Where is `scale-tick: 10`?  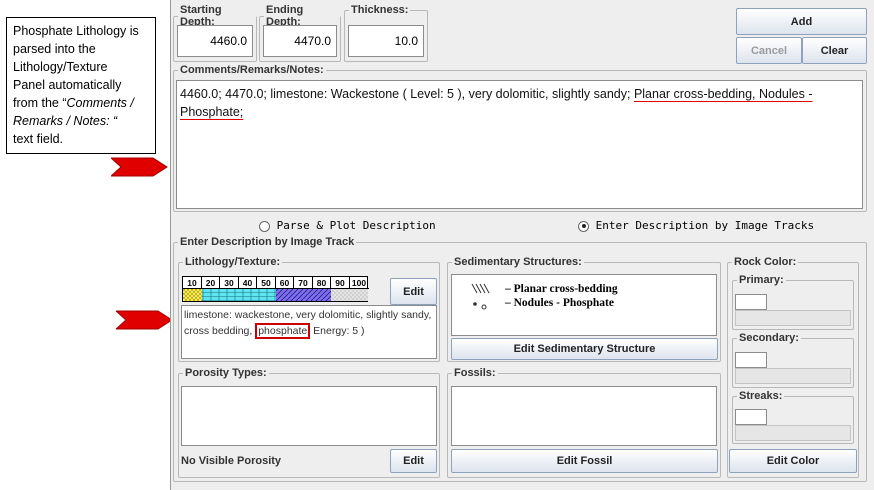
scale-tick: 10 is located at coordinates (192, 283).